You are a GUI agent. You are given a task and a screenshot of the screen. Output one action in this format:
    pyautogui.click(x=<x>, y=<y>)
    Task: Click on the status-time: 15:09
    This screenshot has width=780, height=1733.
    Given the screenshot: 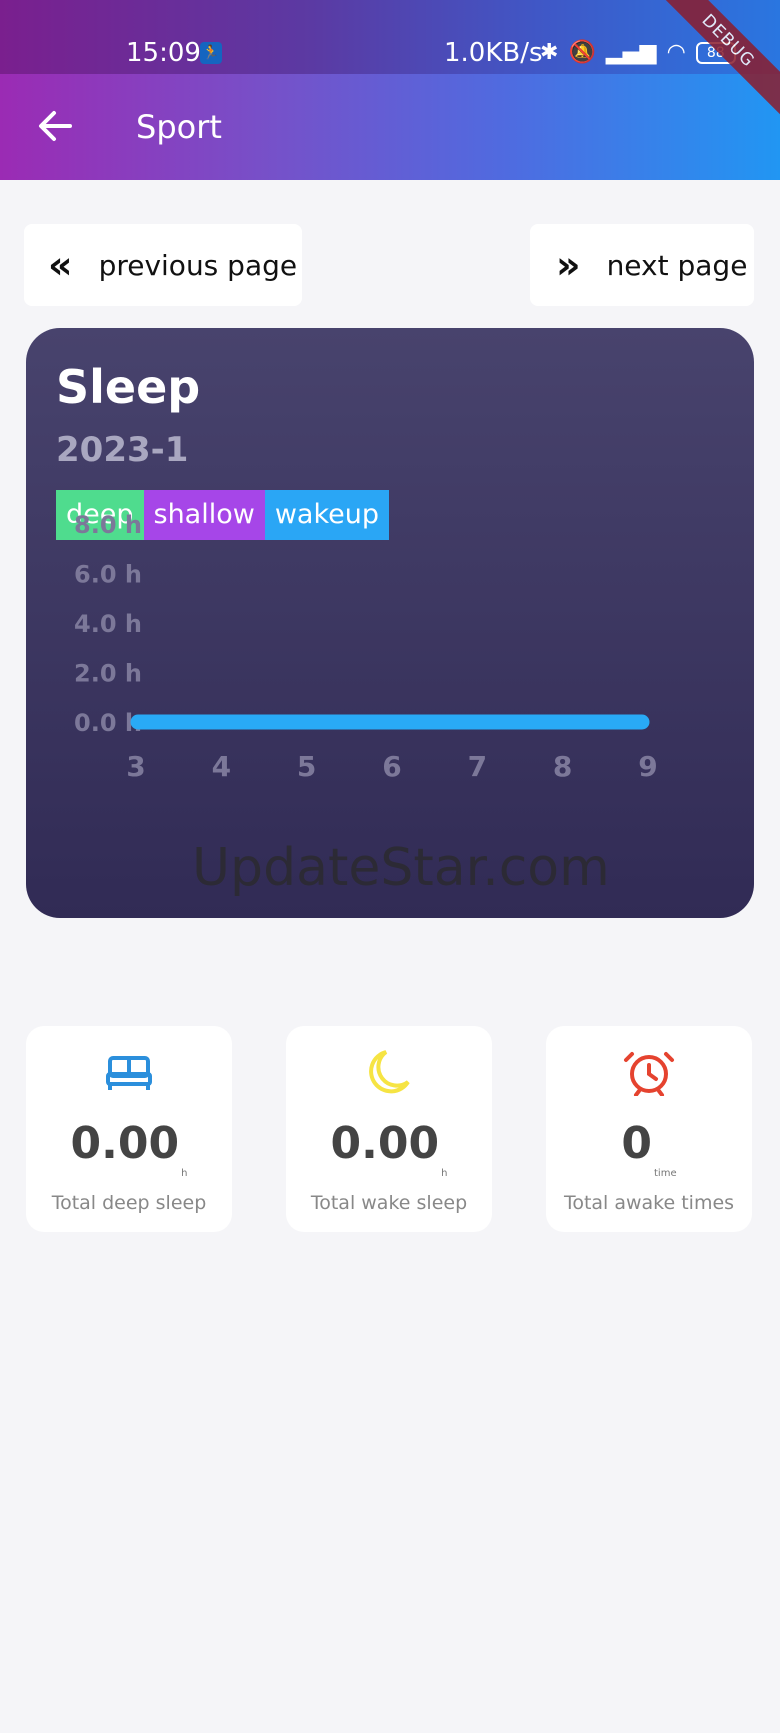 What is the action you would take?
    pyautogui.click(x=163, y=53)
    